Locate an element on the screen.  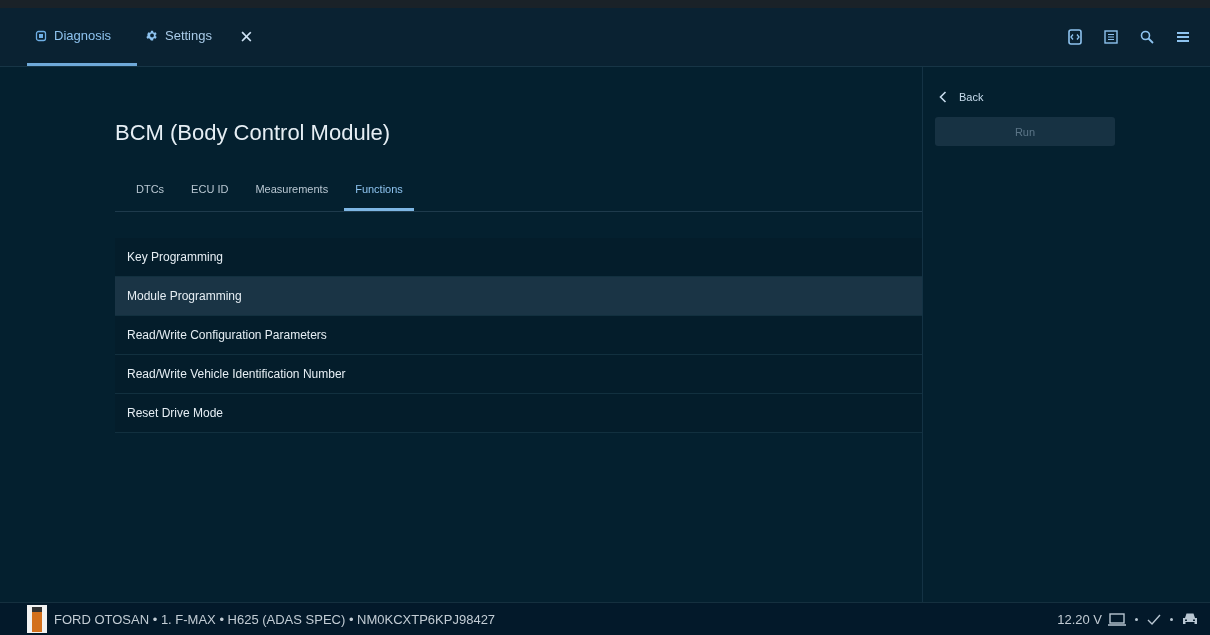
nav-tab: Settings is located at coordinates (178, 37).